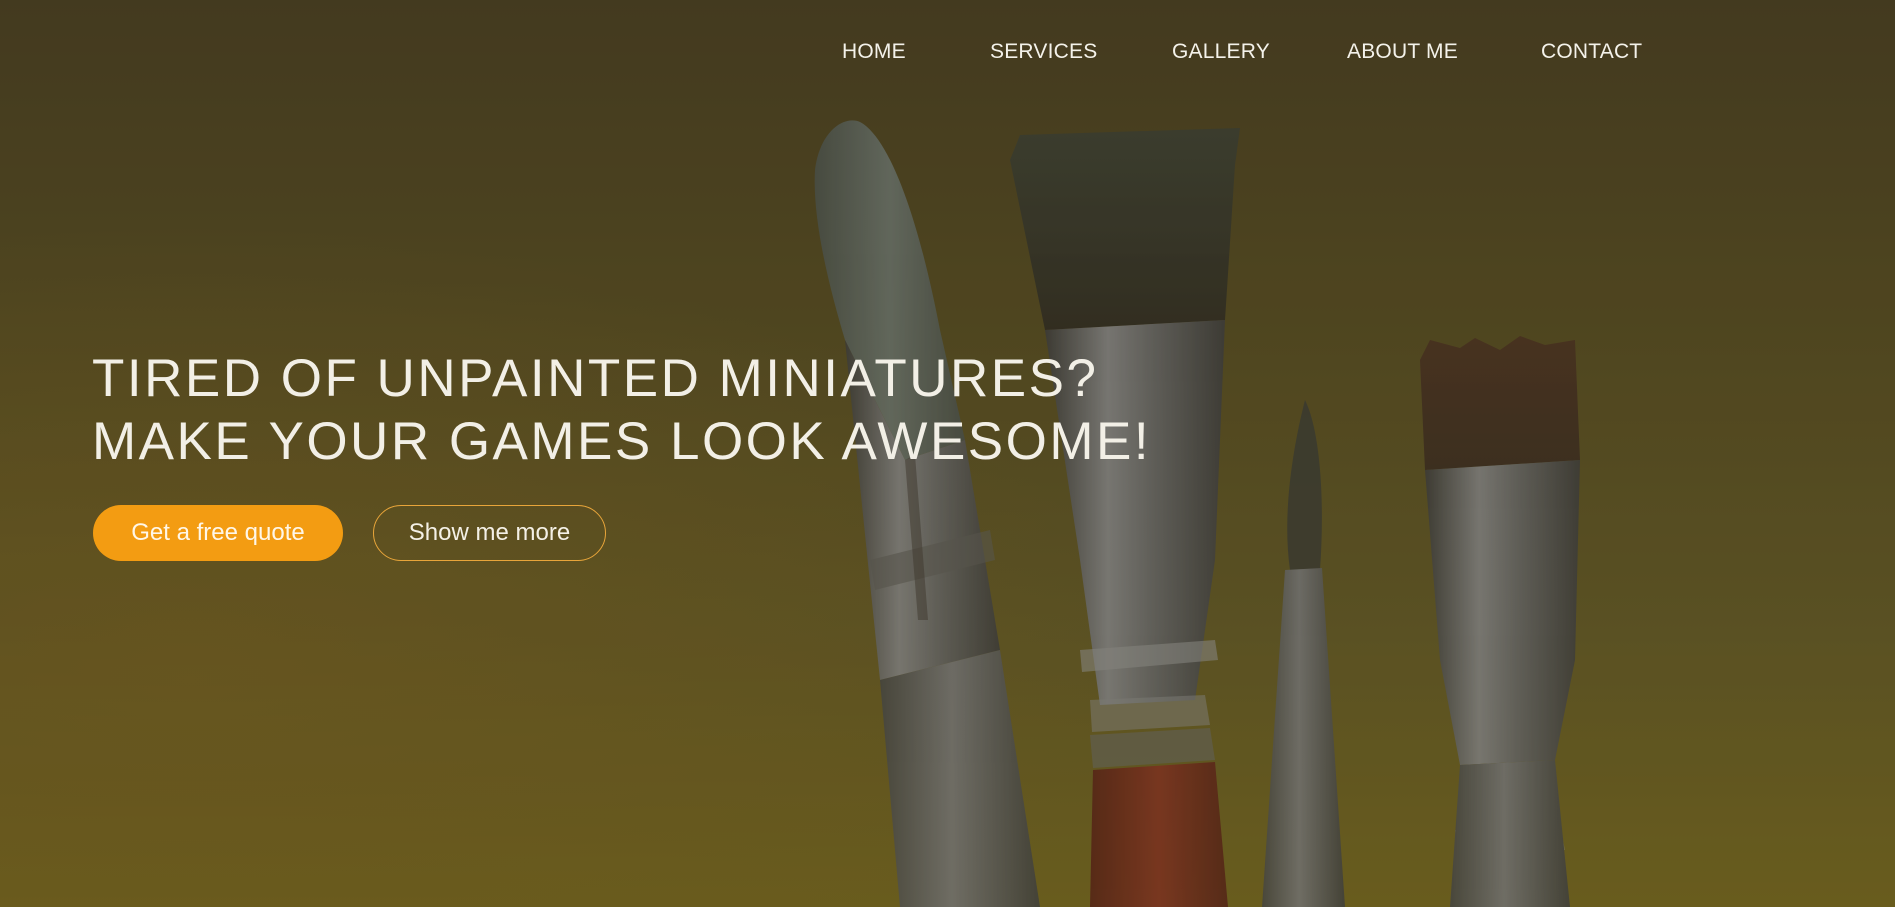  What do you see at coordinates (1591, 52) in the screenshot?
I see `nav-contact-link: CONTACT` at bounding box center [1591, 52].